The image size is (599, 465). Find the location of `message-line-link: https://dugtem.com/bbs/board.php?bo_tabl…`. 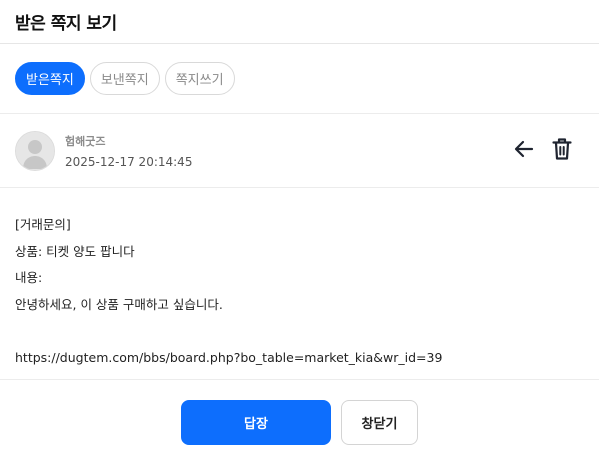

message-line-link: https://dugtem.com/bbs/board.php?bo_tabl… is located at coordinates (299, 358).